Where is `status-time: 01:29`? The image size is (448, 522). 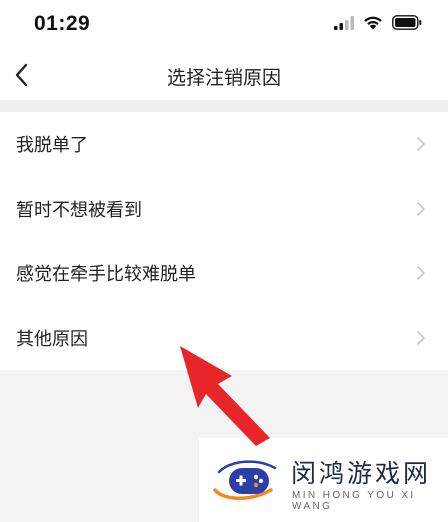 status-time: 01:29 is located at coordinates (62, 23).